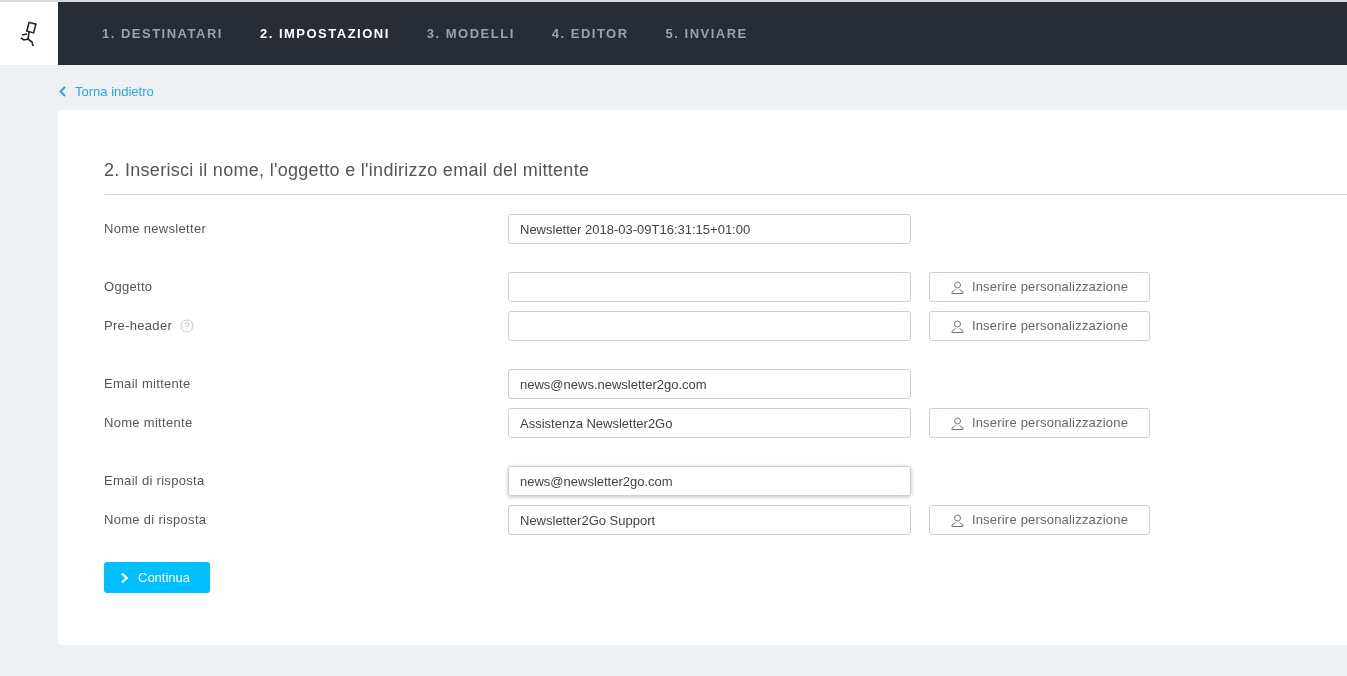 This screenshot has height=676, width=1347. What do you see at coordinates (128, 287) in the screenshot?
I see `field-label: Oggetto` at bounding box center [128, 287].